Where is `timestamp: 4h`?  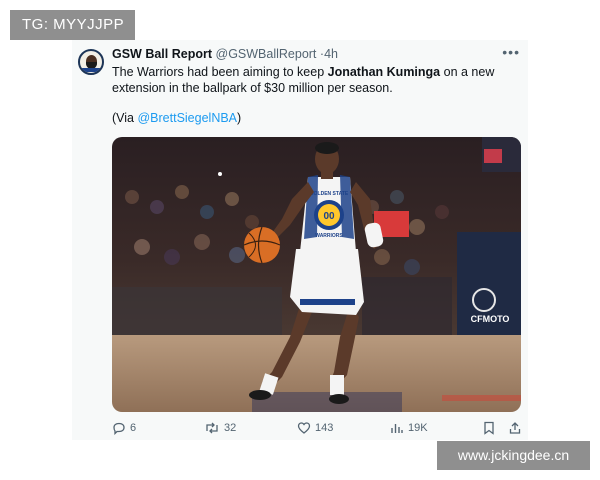 timestamp: 4h is located at coordinates (331, 54).